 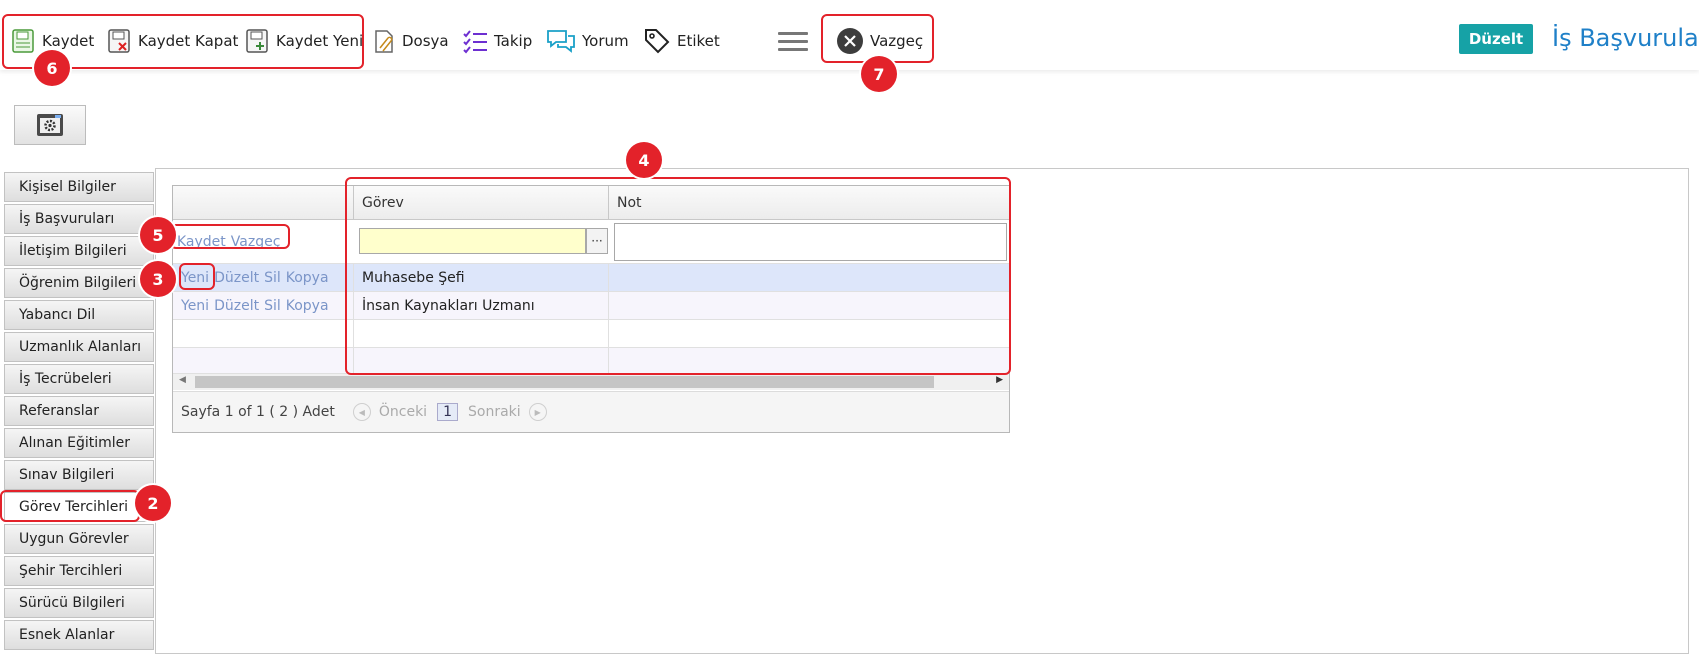 What do you see at coordinates (79, 475) in the screenshot?
I see `tab-sinav-bilgileri: Sınav Bilgileri` at bounding box center [79, 475].